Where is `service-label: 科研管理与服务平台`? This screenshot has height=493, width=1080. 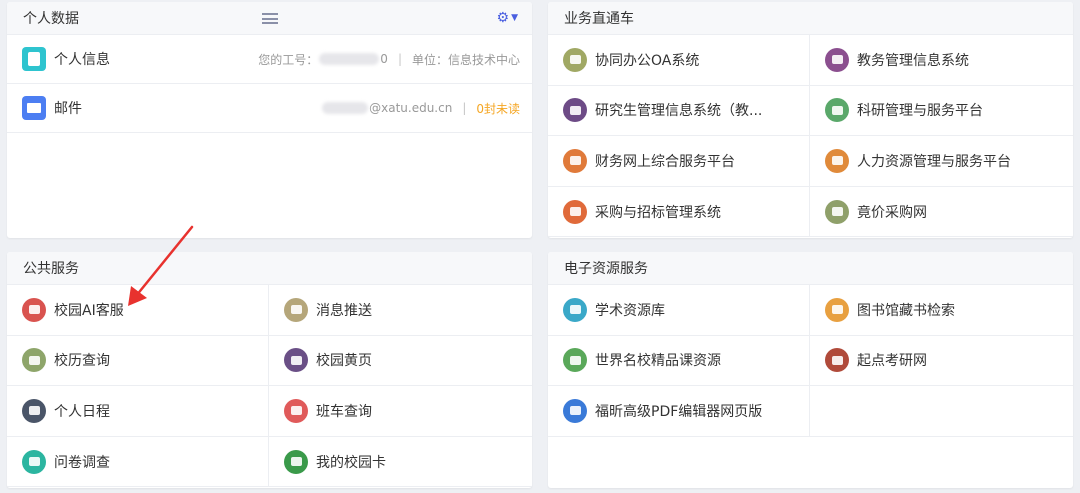 service-label: 科研管理与服务平台 is located at coordinates (920, 111).